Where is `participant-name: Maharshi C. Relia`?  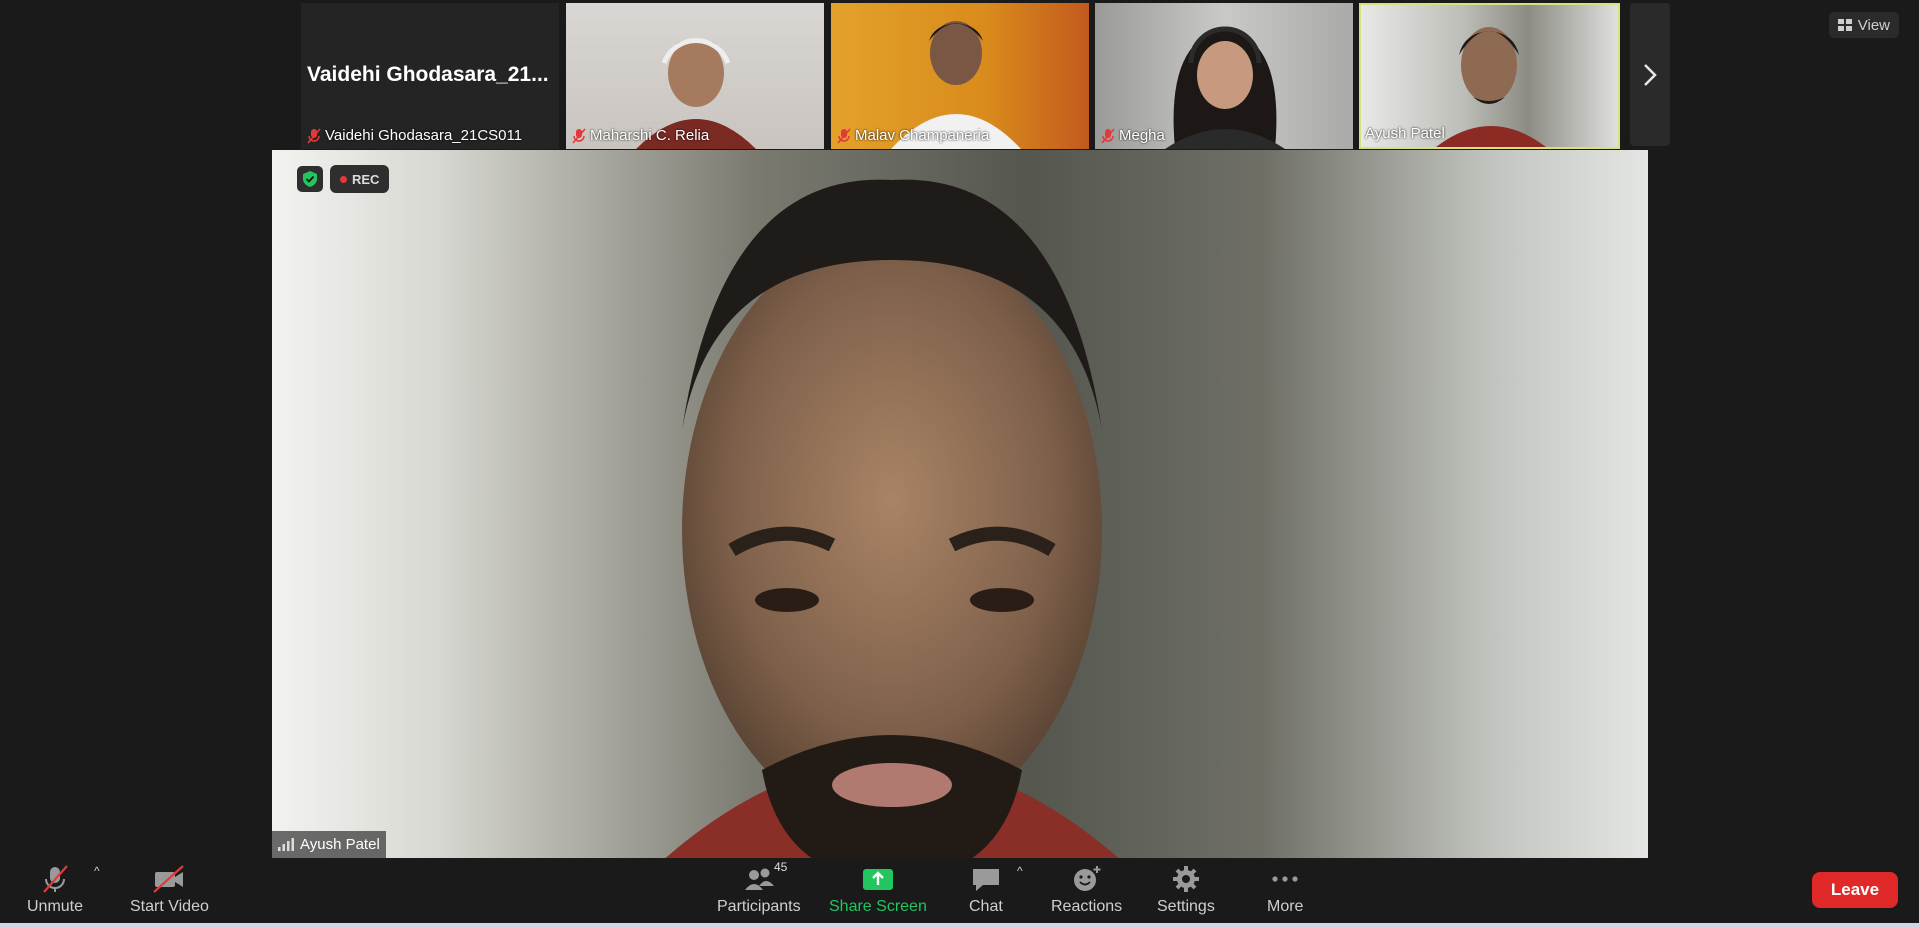 participant-name: Maharshi C. Relia is located at coordinates (650, 135).